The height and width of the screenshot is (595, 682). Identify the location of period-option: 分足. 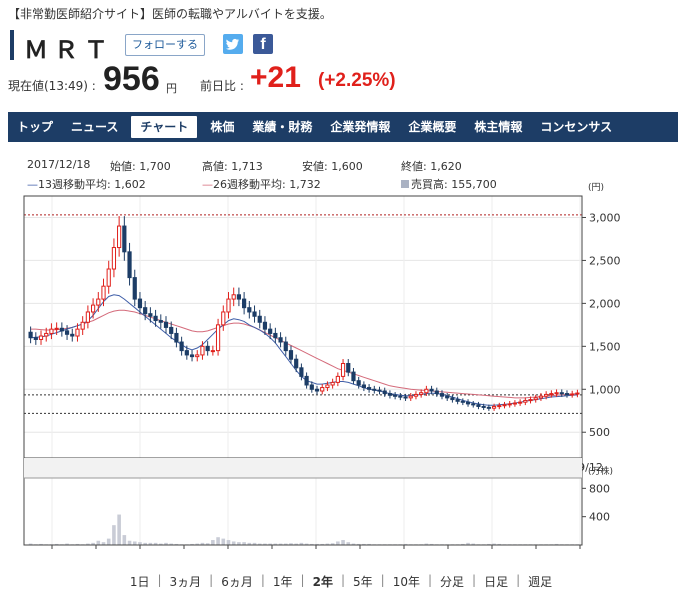
(452, 581).